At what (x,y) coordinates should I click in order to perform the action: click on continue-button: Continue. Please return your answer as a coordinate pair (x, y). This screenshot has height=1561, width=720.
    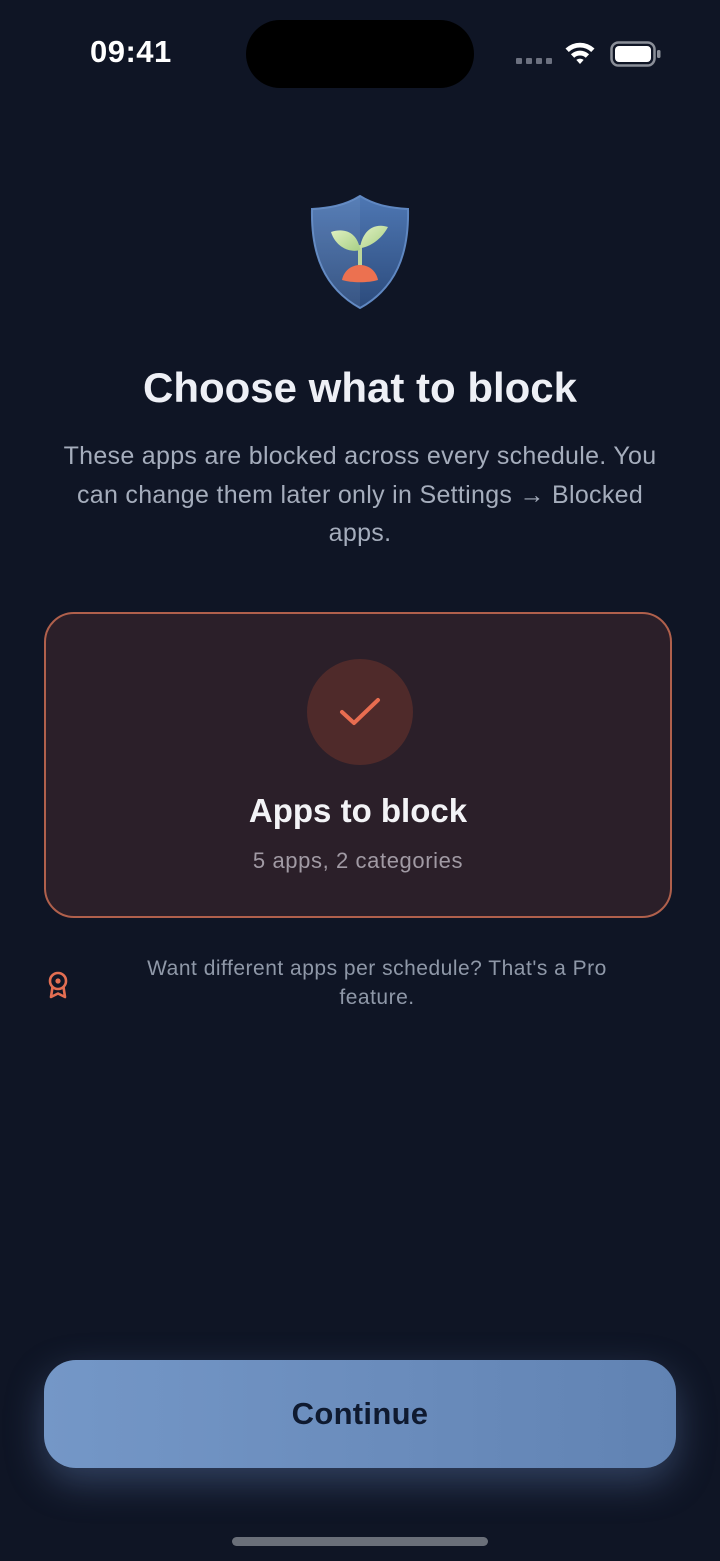
    Looking at the image, I should click on (360, 1414).